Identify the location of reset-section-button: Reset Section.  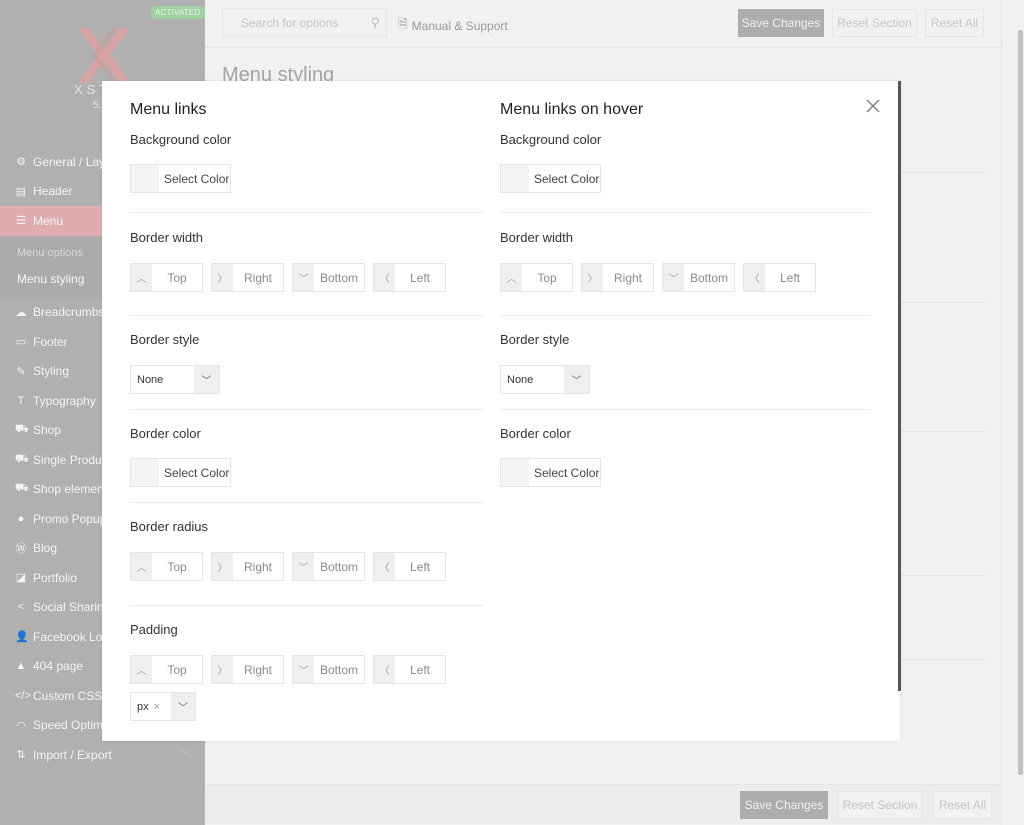
(874, 23).